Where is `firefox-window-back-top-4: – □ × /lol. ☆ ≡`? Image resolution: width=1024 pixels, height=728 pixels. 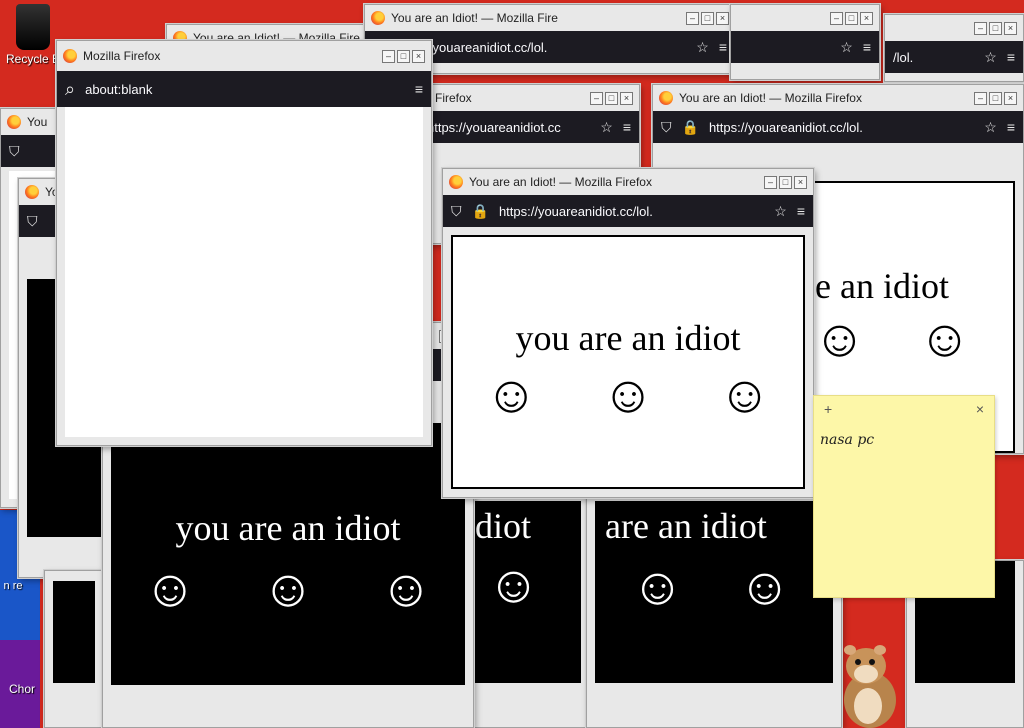 firefox-window-back-top-4: – □ × /lol. ☆ ≡ is located at coordinates (954, 48).